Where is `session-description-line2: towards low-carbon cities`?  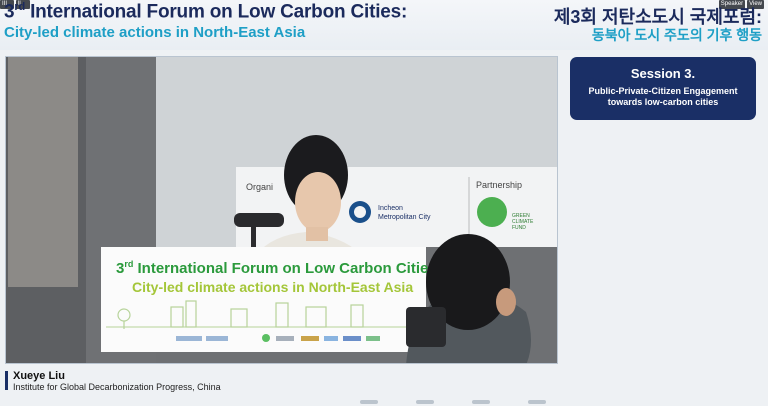 session-description-line2: towards low-carbon cities is located at coordinates (663, 102).